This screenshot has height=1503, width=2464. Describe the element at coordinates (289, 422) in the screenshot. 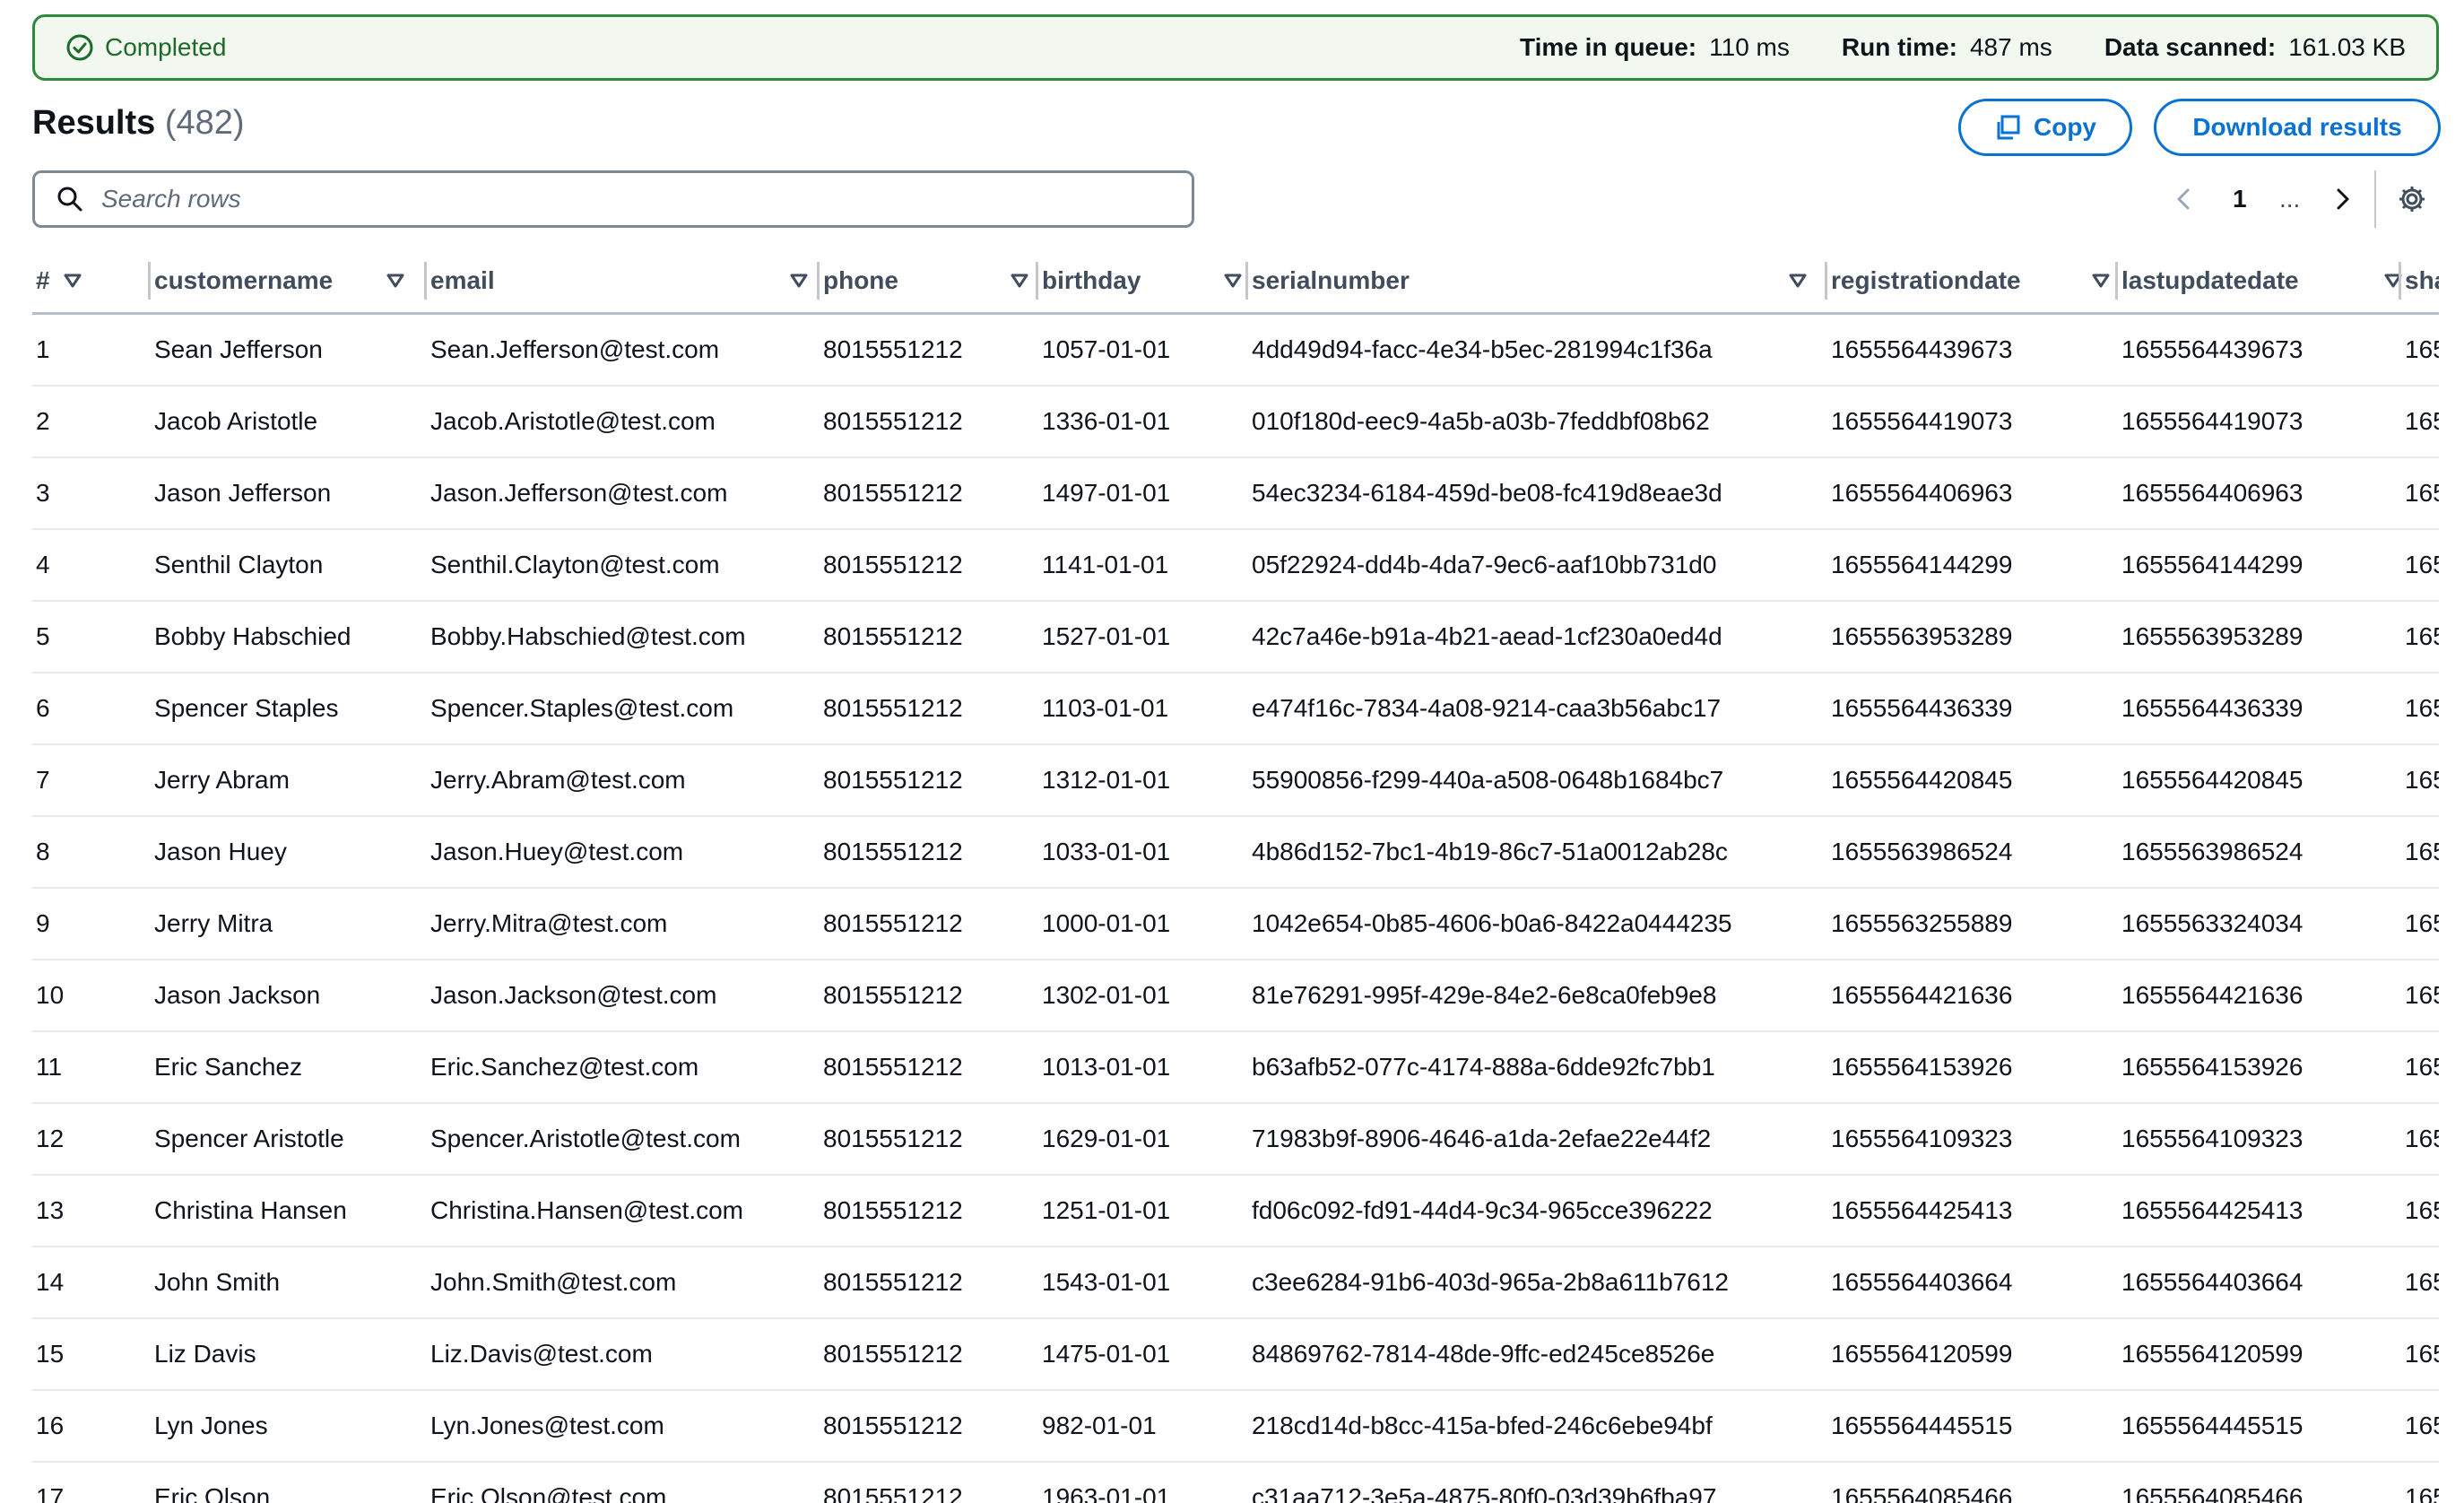

I see `cell-customername: Jacob Aristotle` at that location.